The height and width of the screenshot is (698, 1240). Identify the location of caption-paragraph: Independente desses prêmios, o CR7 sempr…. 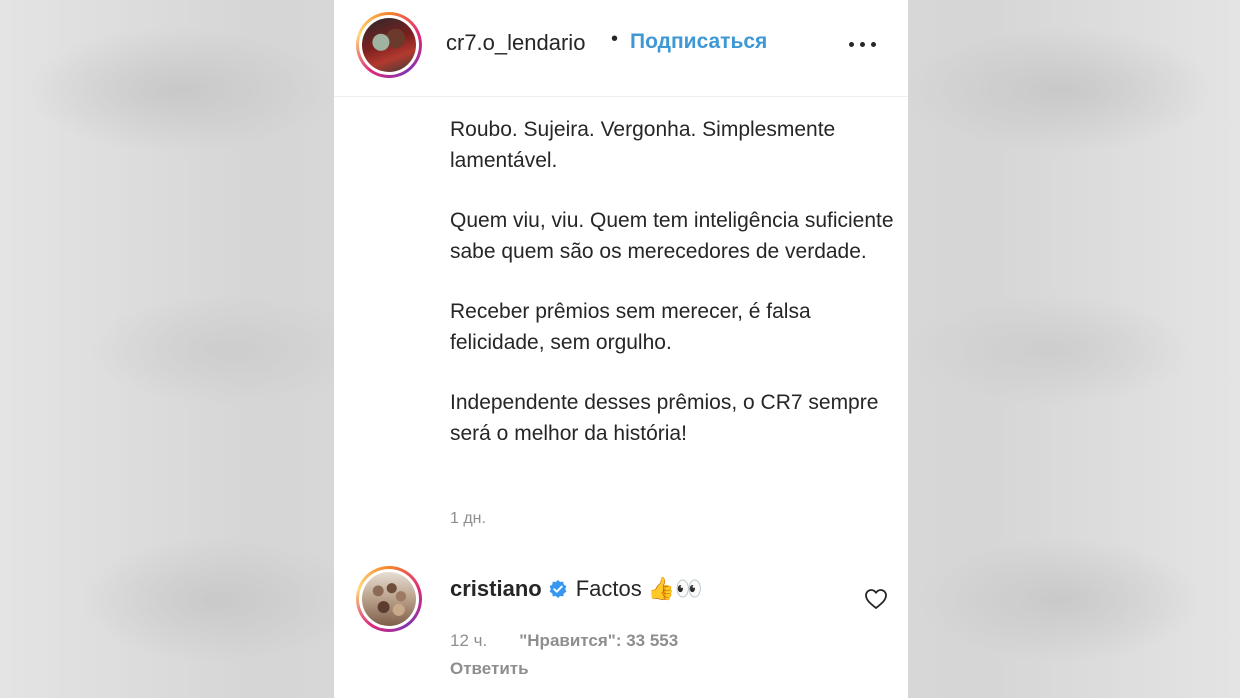
(664, 418).